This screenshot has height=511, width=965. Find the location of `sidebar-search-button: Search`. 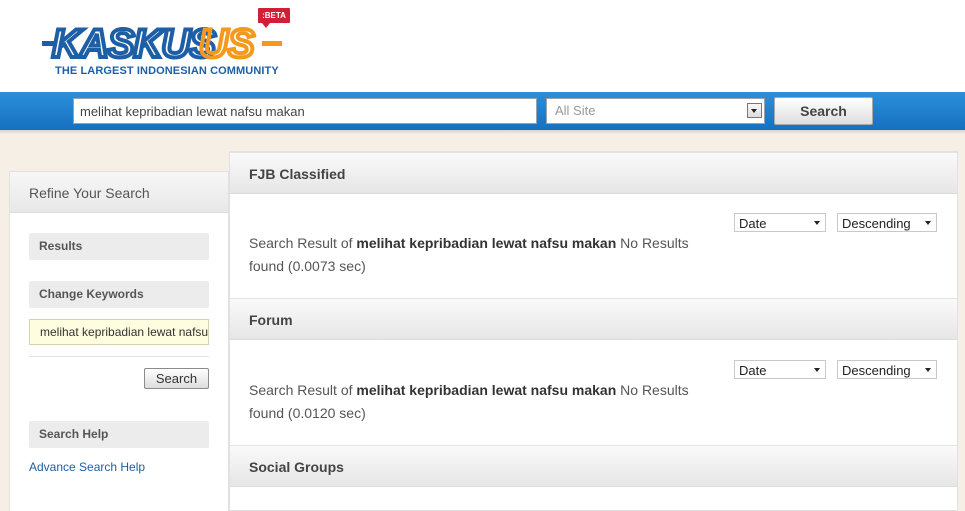

sidebar-search-button: Search is located at coordinates (176, 378).